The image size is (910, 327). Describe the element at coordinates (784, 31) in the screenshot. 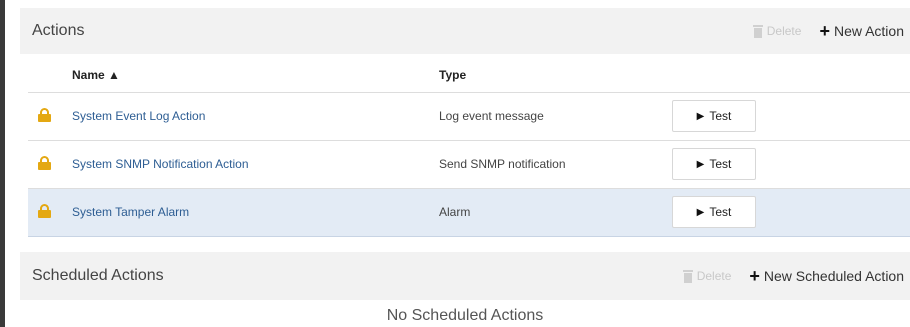

I see `delete-action-label: Delete` at that location.